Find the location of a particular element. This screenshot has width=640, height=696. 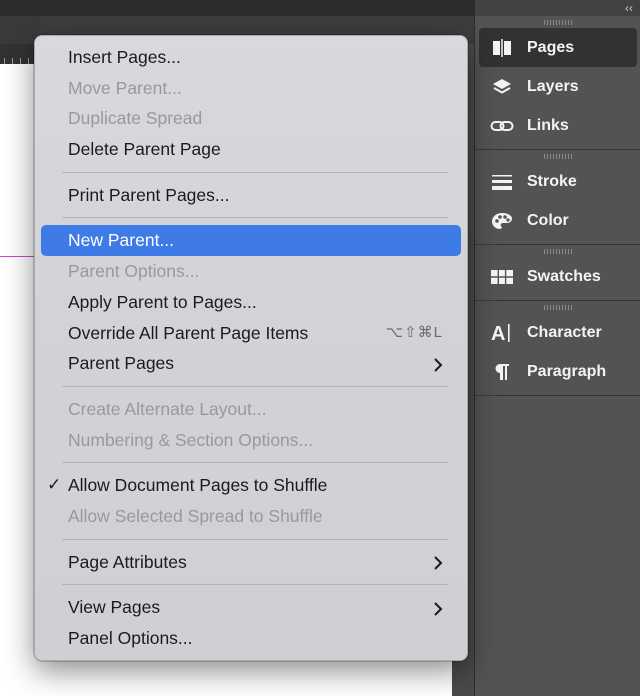

dock-item-label: Layers is located at coordinates (553, 86).